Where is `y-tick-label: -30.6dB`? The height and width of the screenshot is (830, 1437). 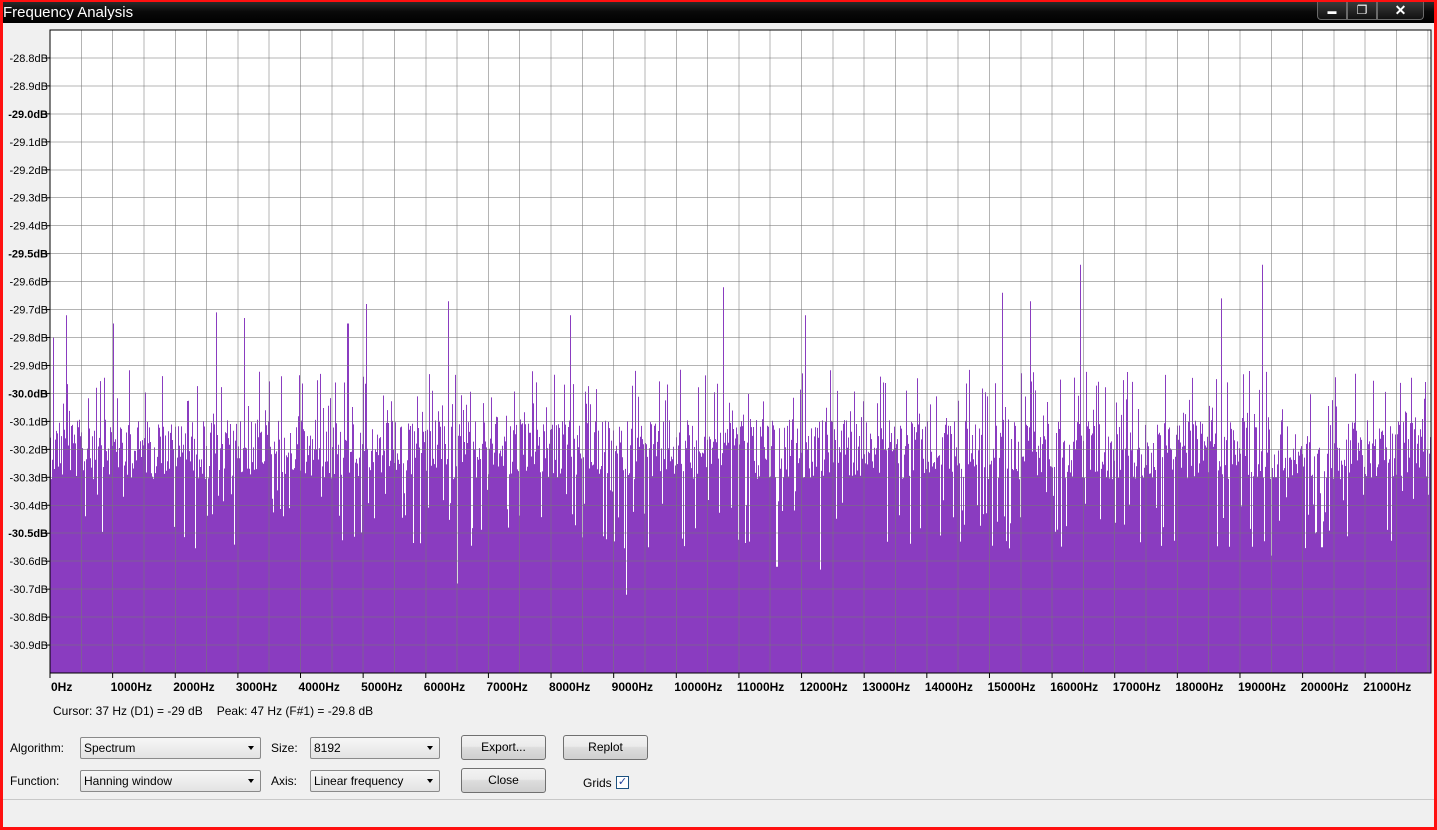
y-tick-label: -30.6dB is located at coordinates (28, 562).